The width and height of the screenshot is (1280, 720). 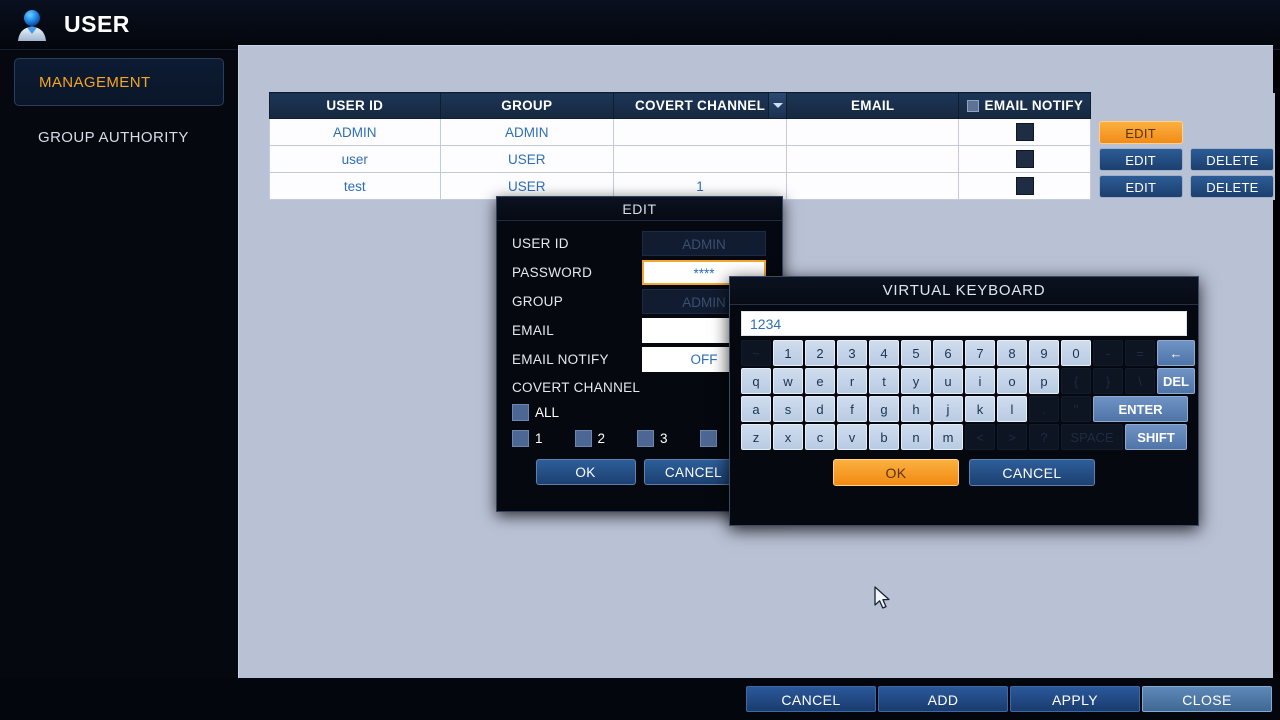 What do you see at coordinates (1044, 353) in the screenshot?
I see `key-9: 9` at bounding box center [1044, 353].